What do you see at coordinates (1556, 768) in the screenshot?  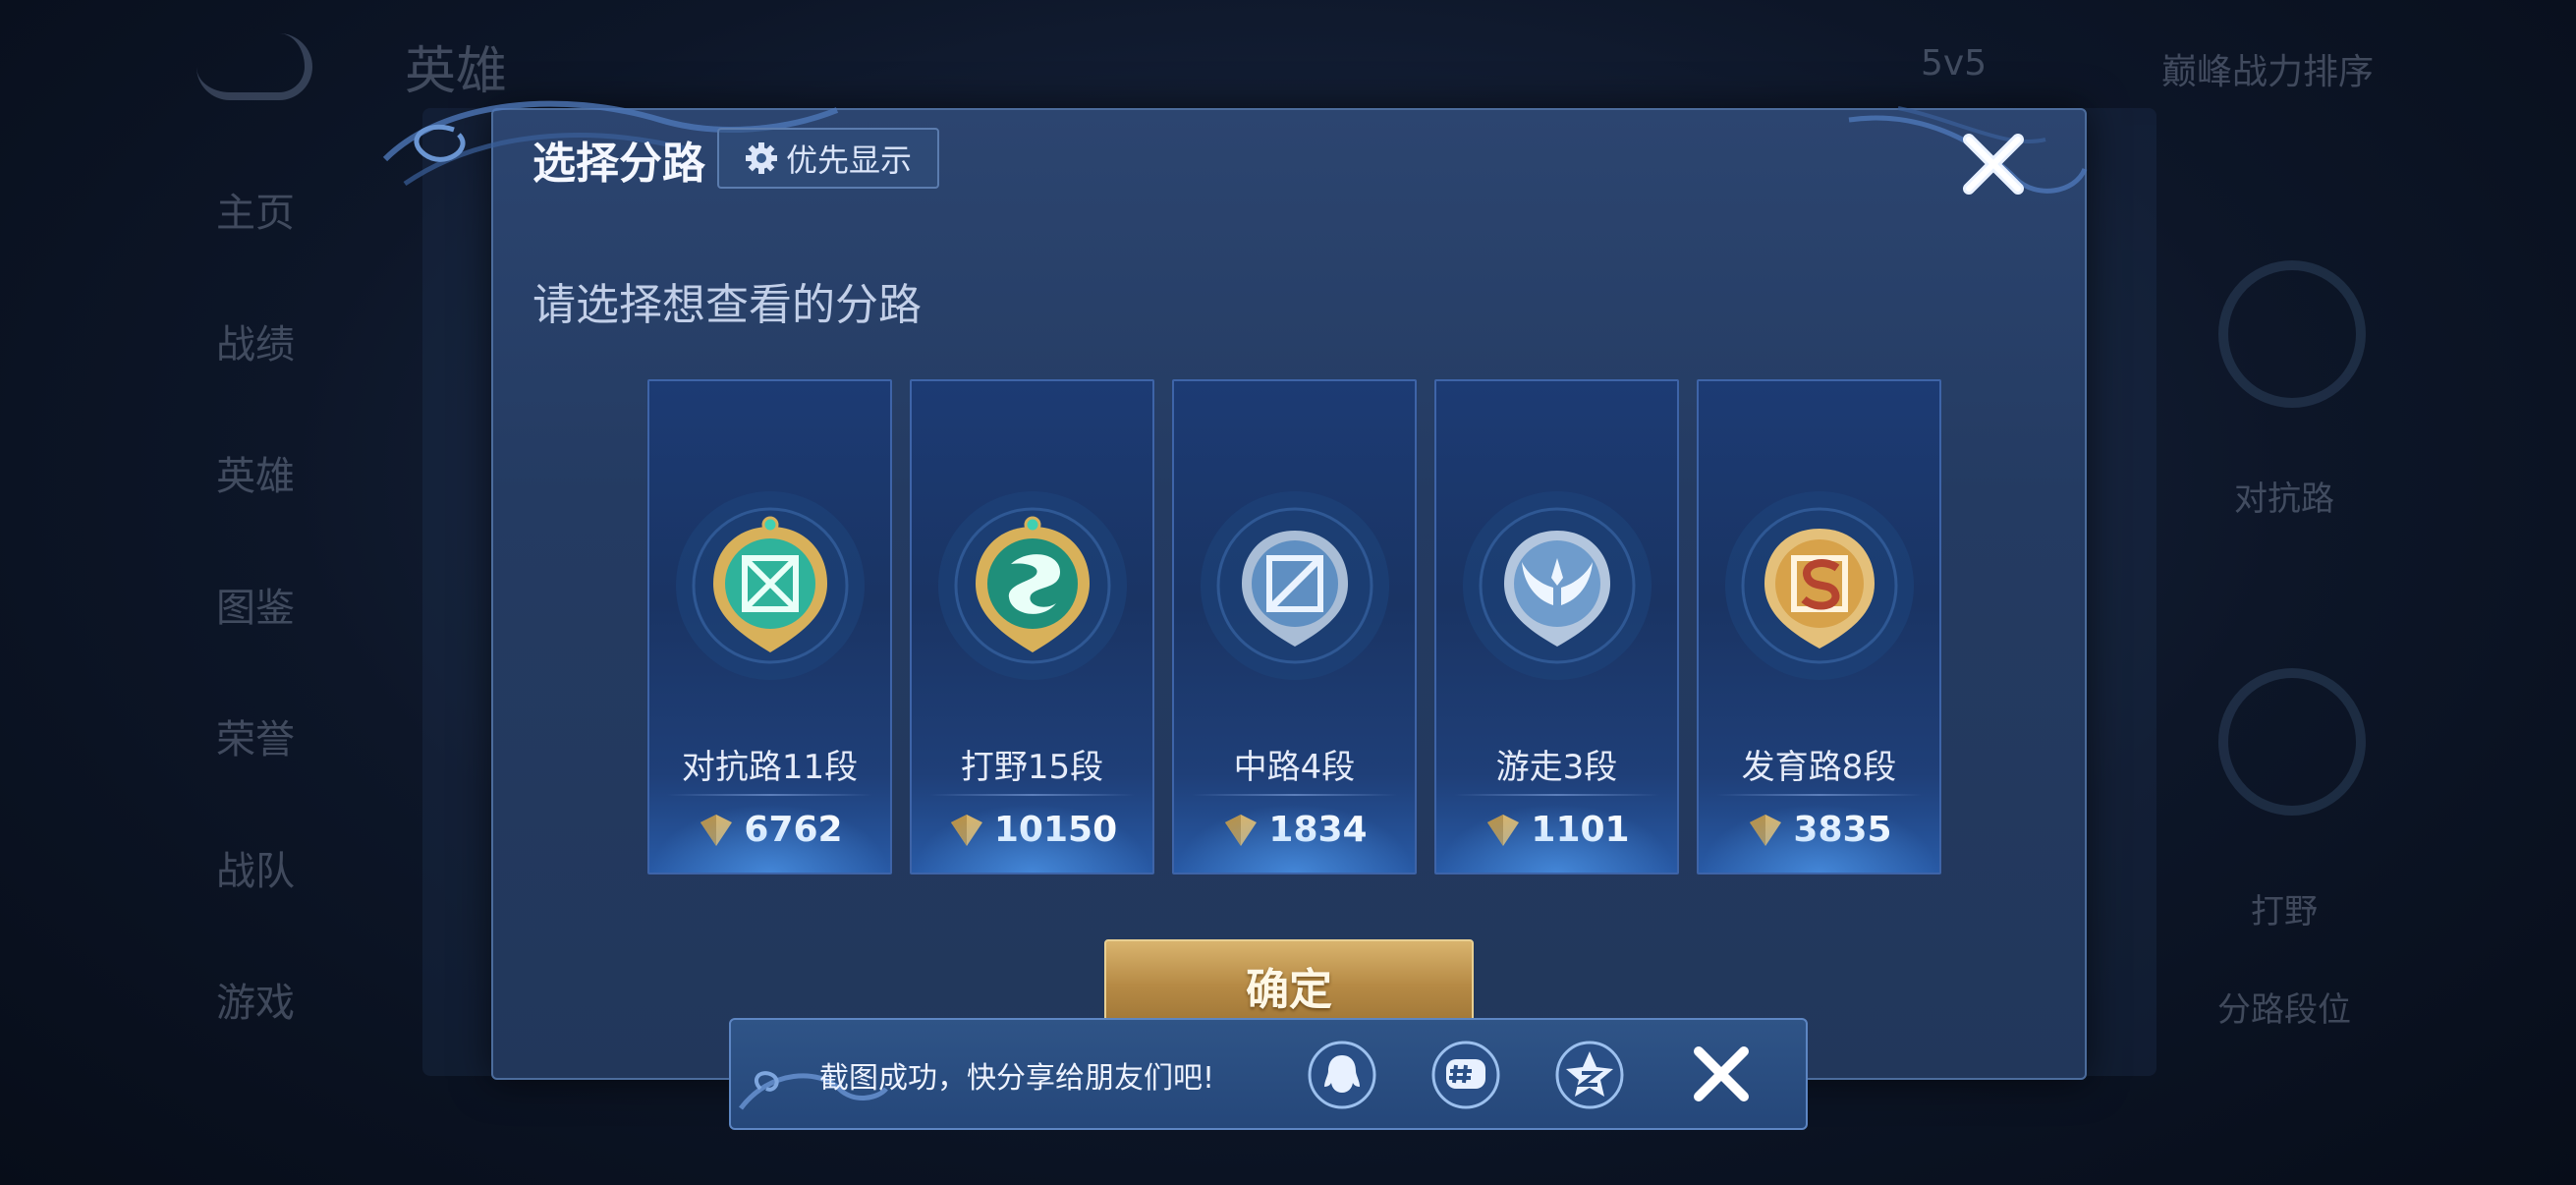 I see `lane-name: 游走3段` at bounding box center [1556, 768].